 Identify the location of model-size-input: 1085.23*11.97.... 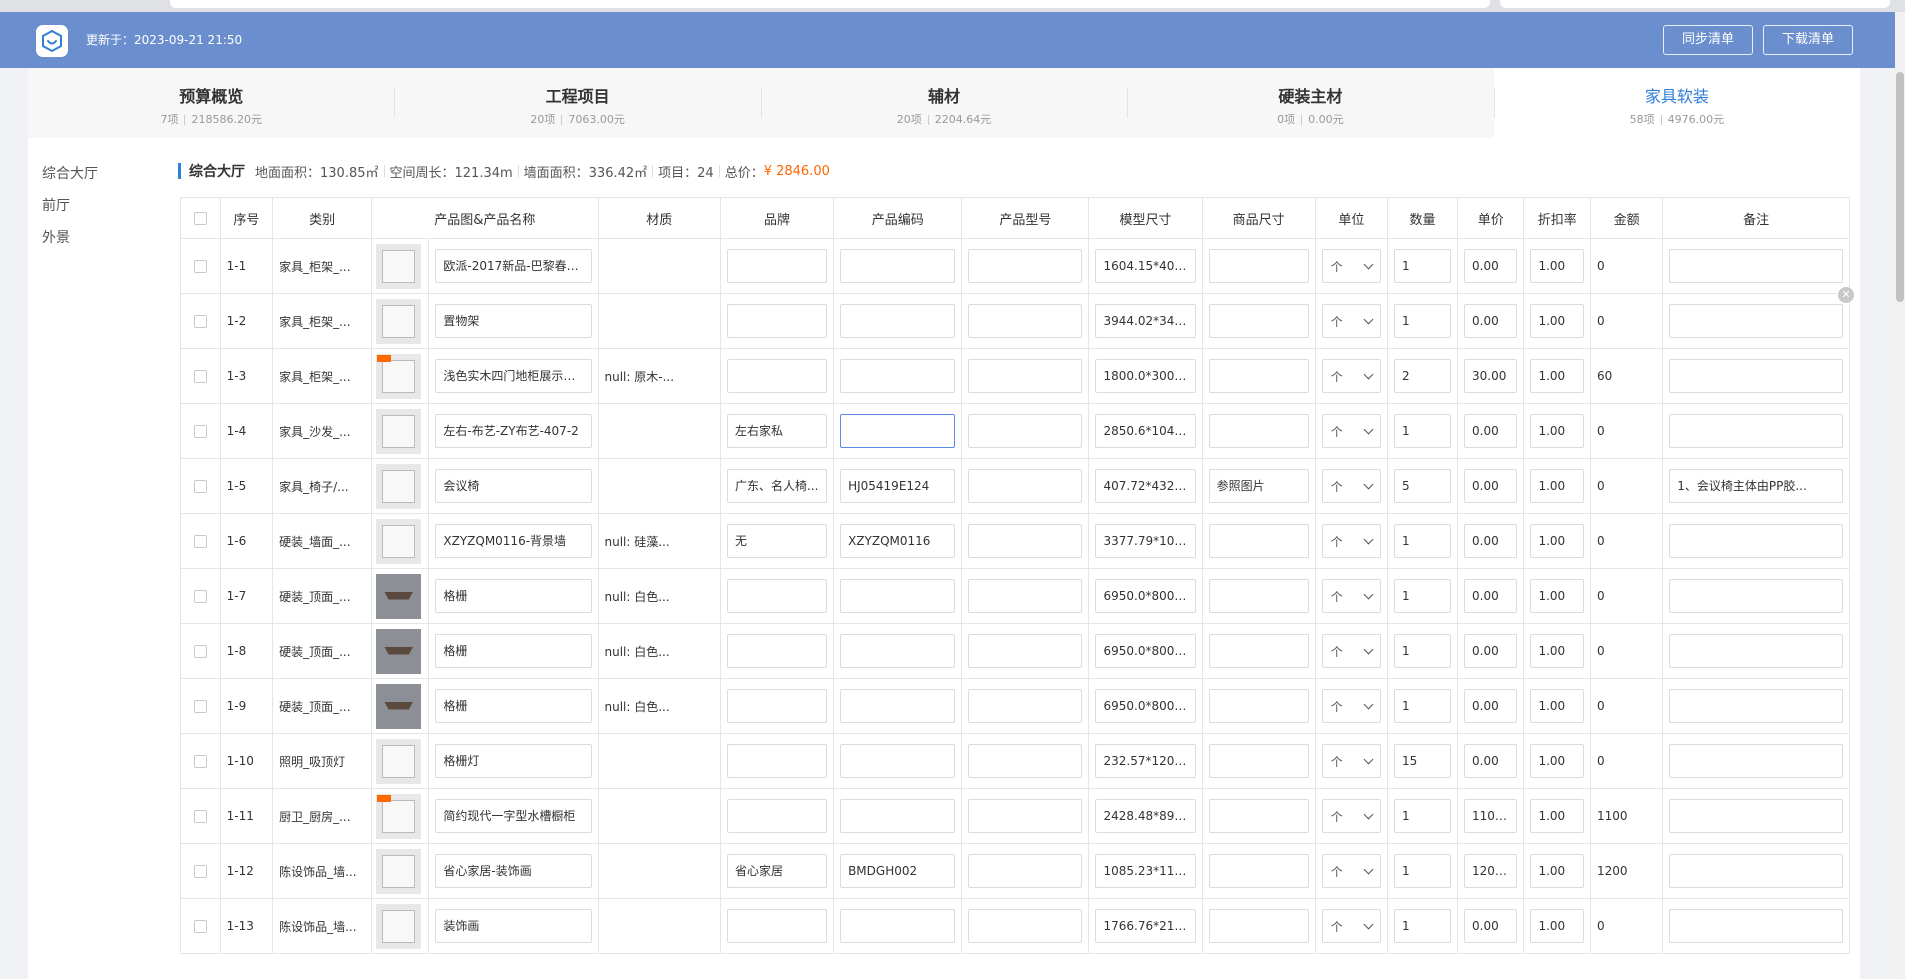
(1145, 871).